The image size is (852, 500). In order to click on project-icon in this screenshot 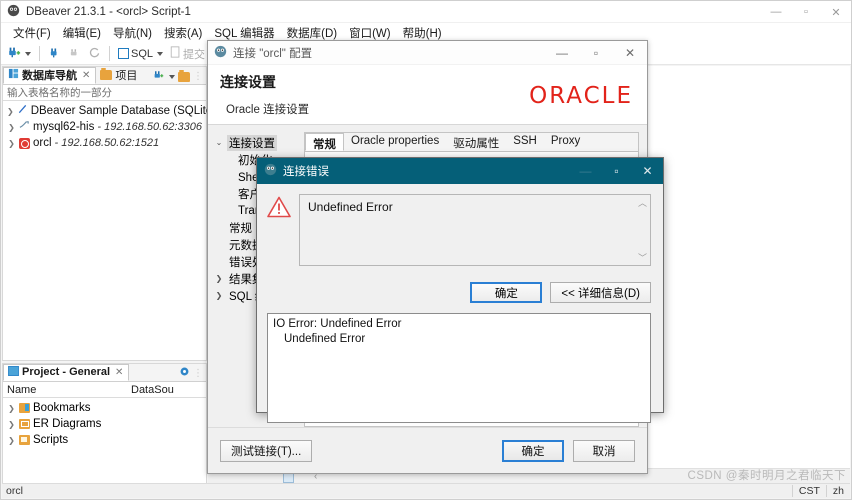, I will do `click(106, 74)`.